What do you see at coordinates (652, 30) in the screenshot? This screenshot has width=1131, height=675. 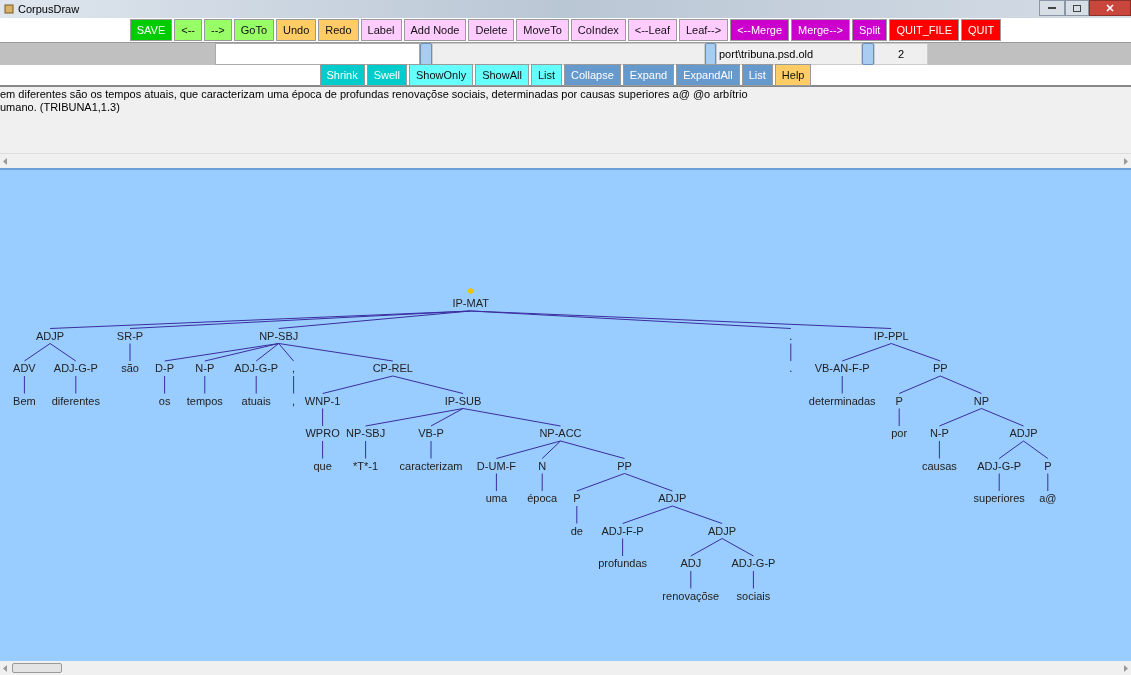 I see `toolbar-button: <--Leaf` at bounding box center [652, 30].